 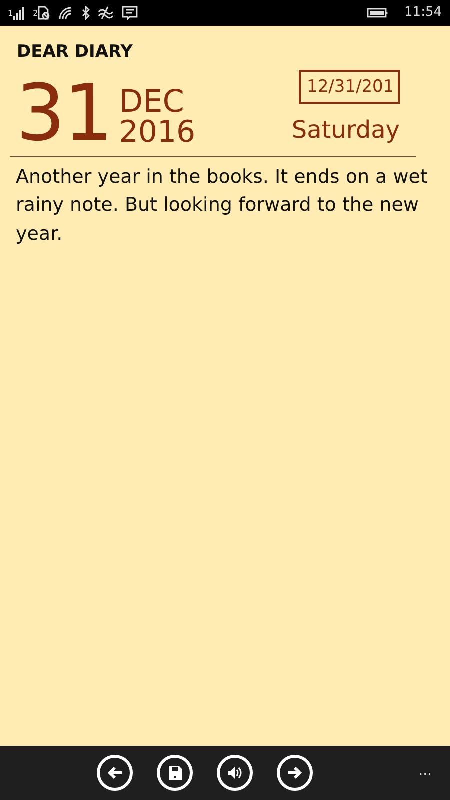 I want to click on save-icon, so click(x=175, y=773).